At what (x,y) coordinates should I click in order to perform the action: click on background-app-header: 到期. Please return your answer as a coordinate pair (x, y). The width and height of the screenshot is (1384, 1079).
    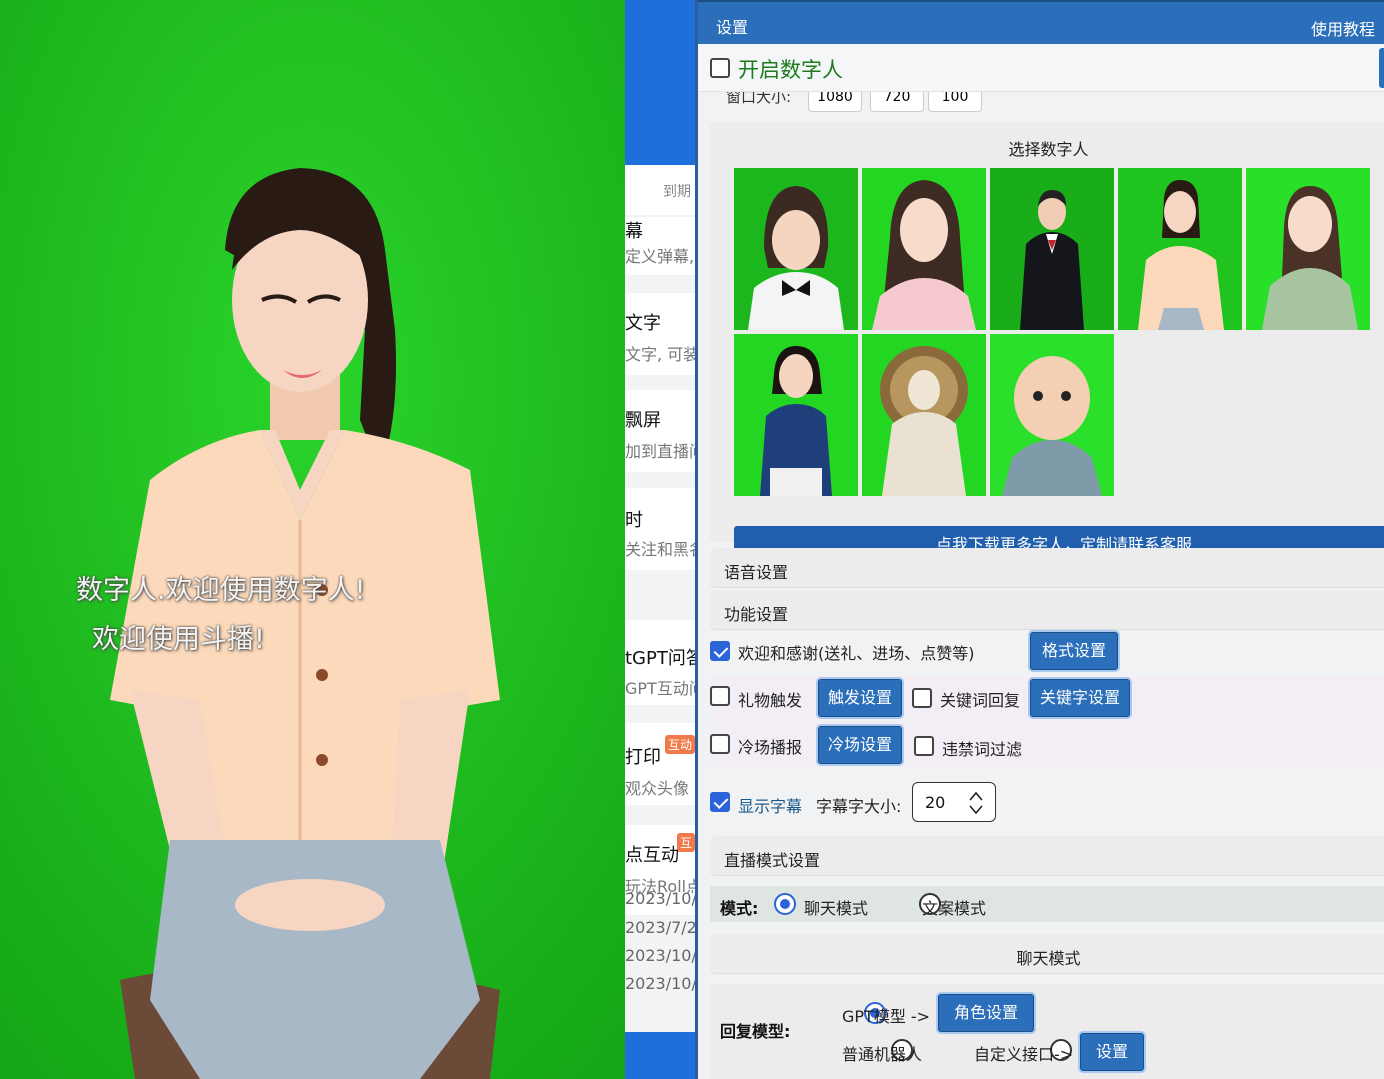
    Looking at the image, I should click on (661, 190).